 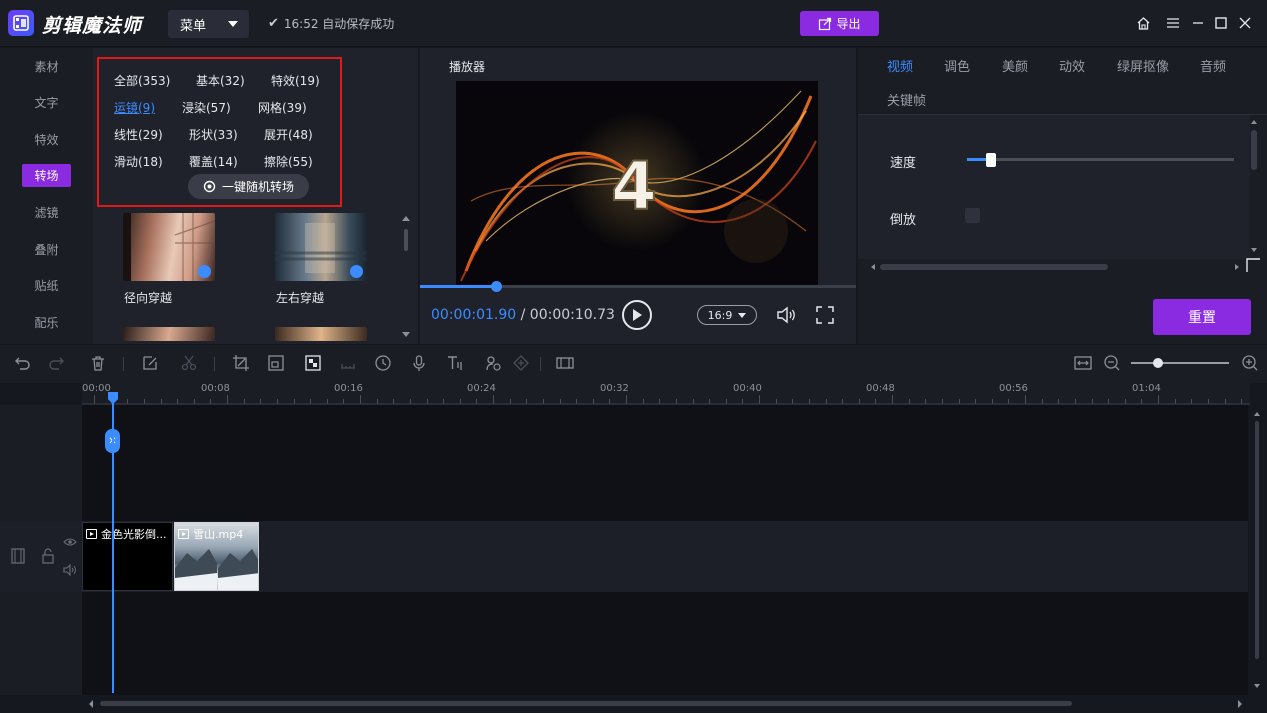 I want to click on current-time: 00:00:01.90, so click(x=474, y=315).